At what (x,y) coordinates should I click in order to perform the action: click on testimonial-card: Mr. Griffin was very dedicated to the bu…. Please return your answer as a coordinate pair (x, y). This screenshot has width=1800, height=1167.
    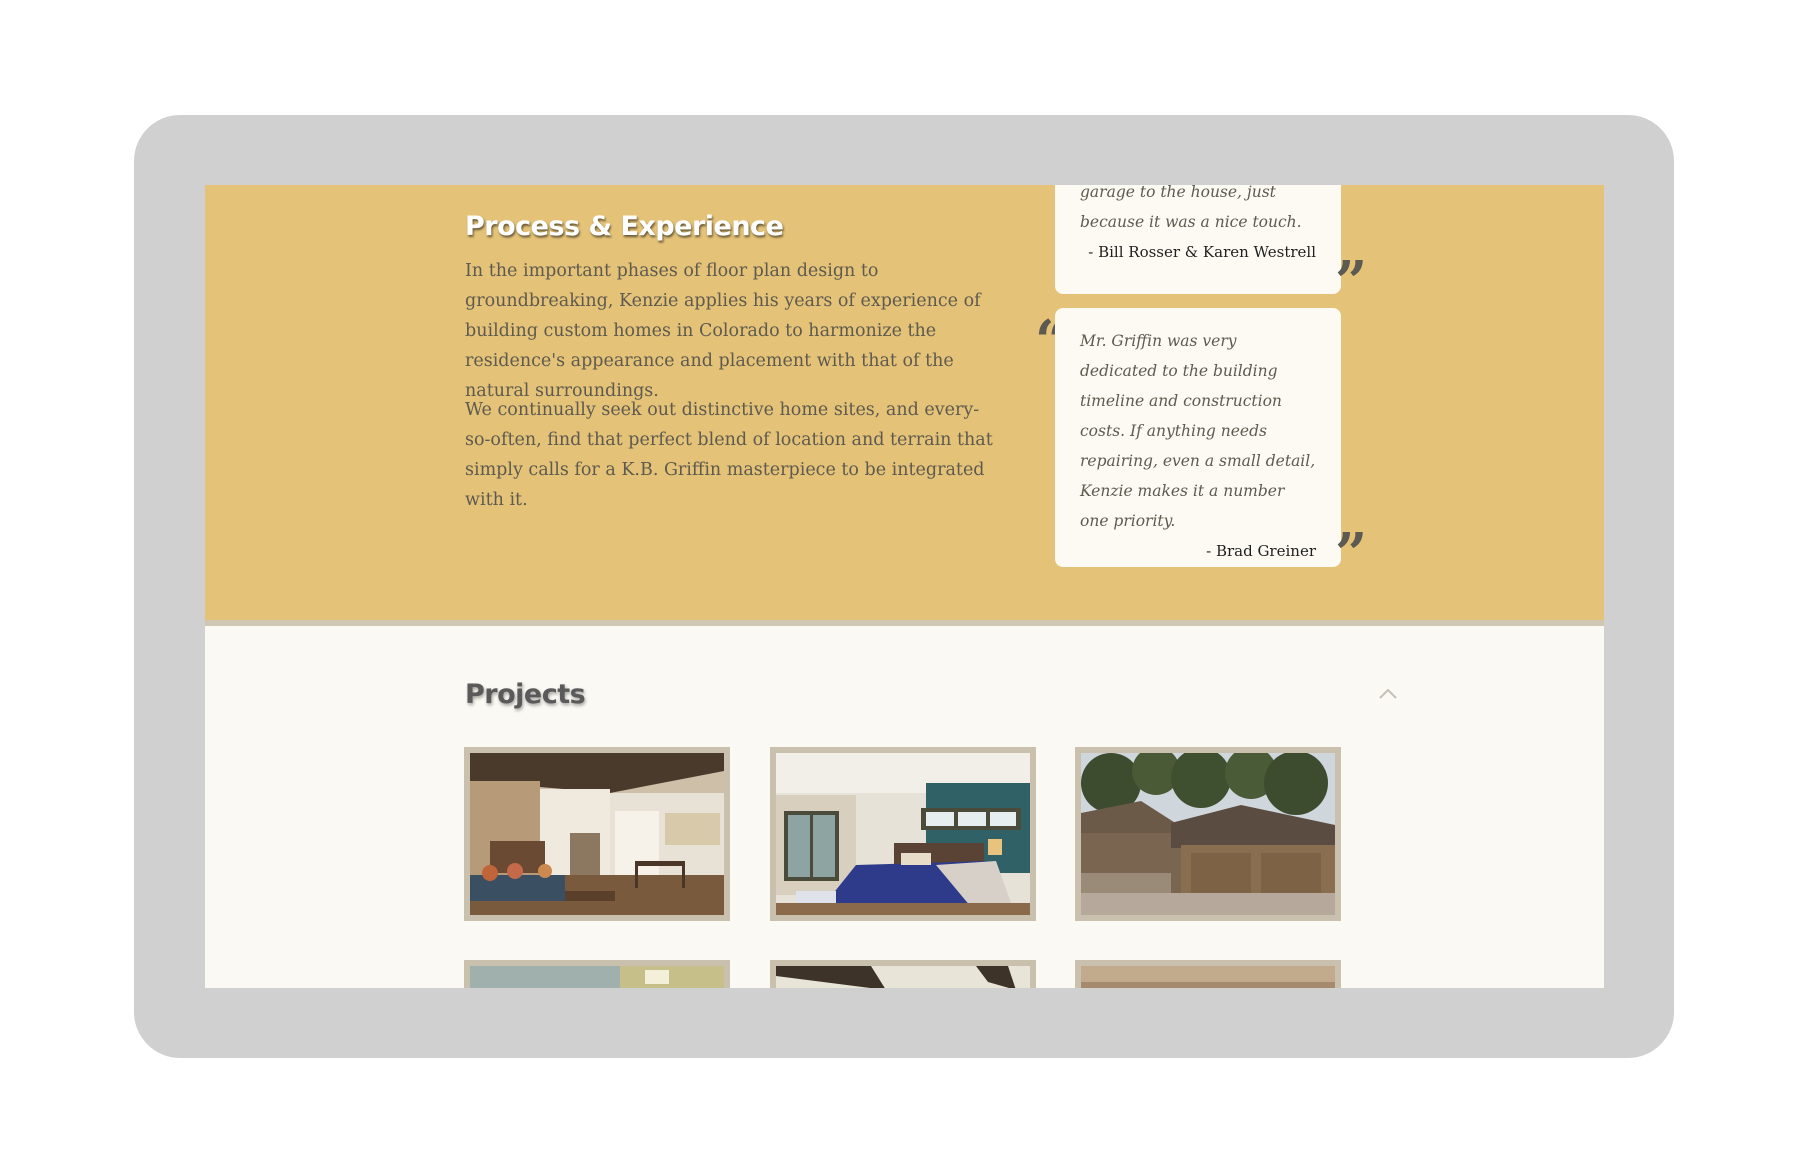
    Looking at the image, I should click on (1198, 437).